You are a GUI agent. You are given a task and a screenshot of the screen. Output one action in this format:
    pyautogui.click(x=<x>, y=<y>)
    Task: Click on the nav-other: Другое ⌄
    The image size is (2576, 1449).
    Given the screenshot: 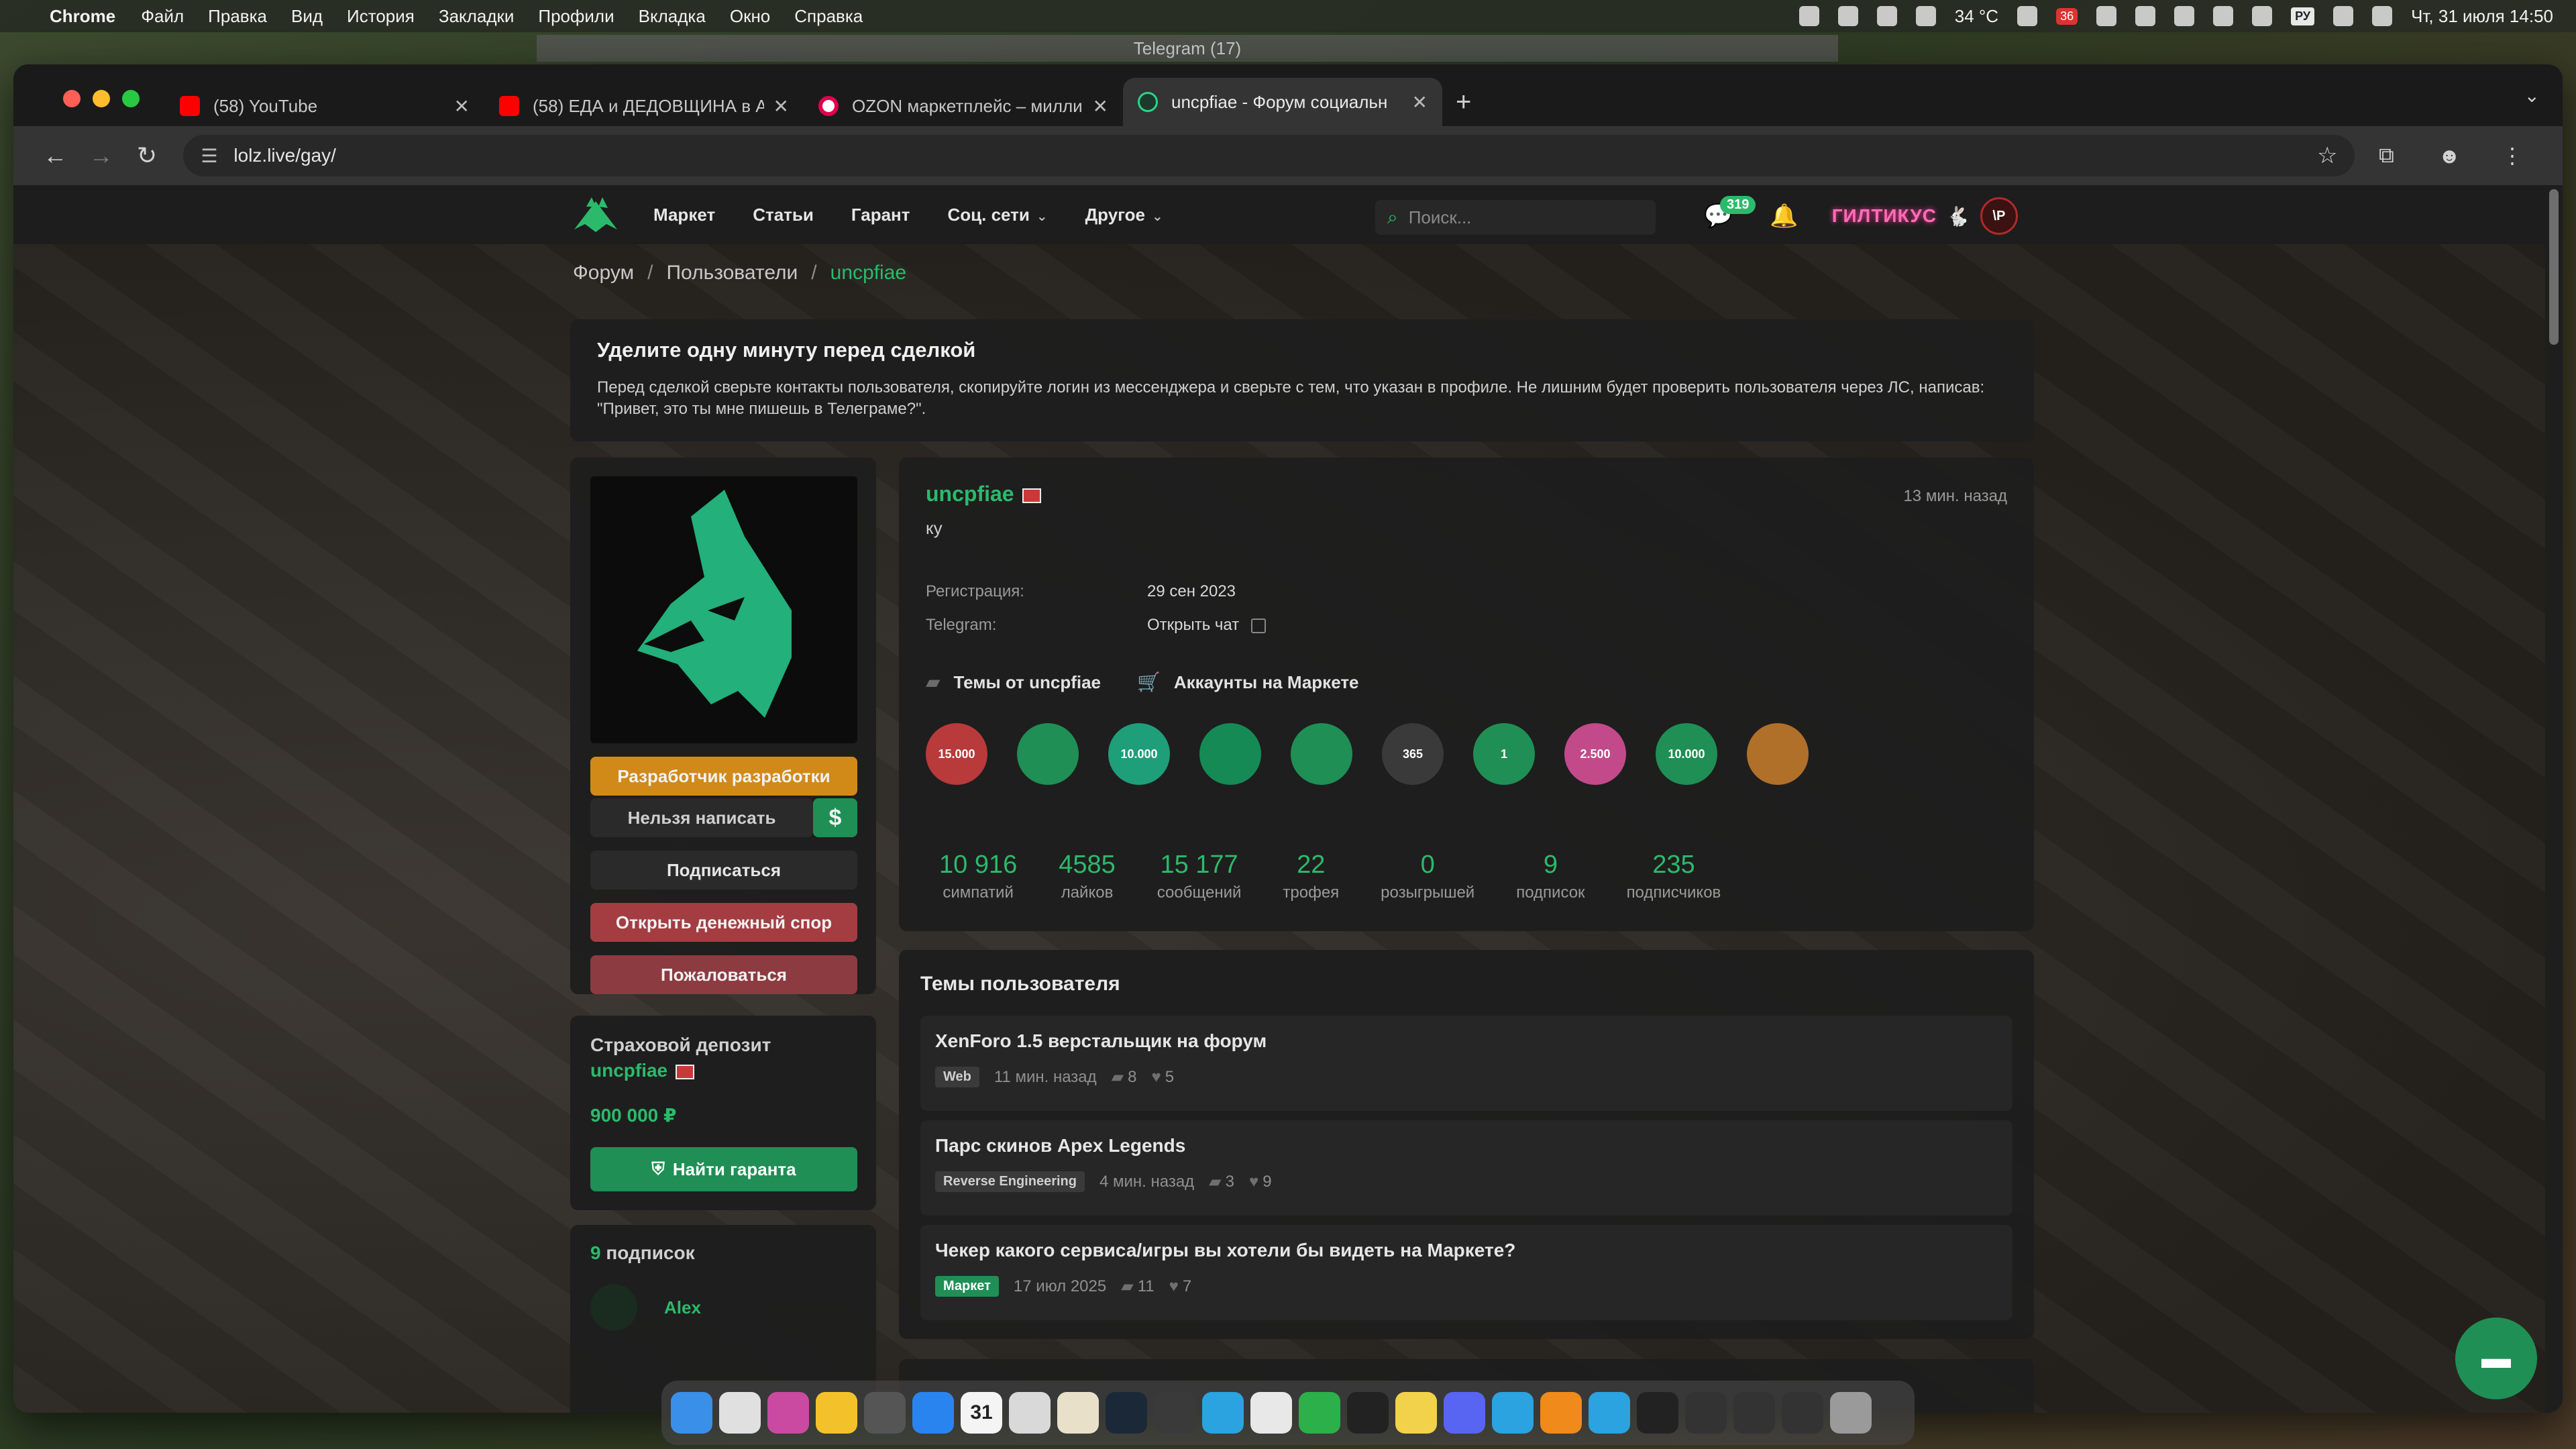 What is the action you would take?
    pyautogui.click(x=1124, y=215)
    